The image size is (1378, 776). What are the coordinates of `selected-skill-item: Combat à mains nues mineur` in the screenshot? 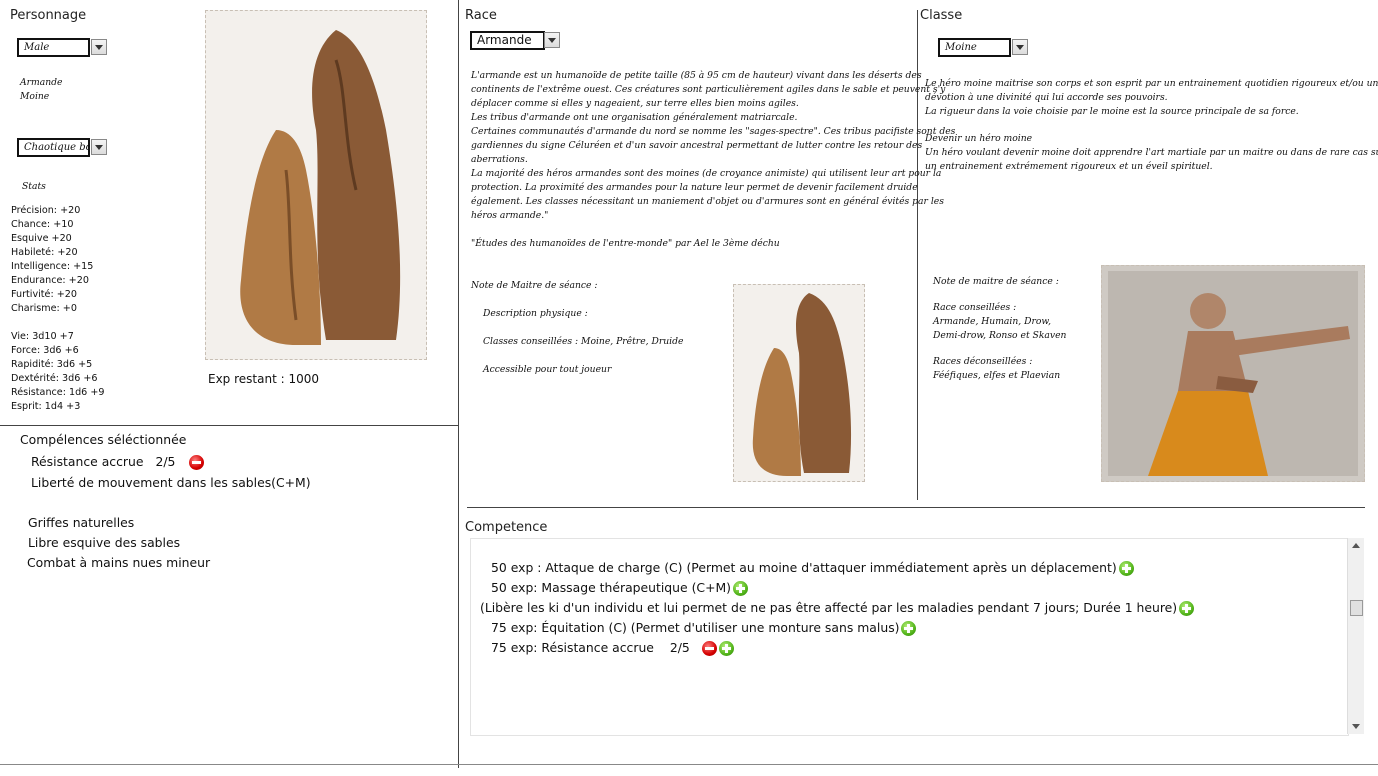 It's located at (119, 562).